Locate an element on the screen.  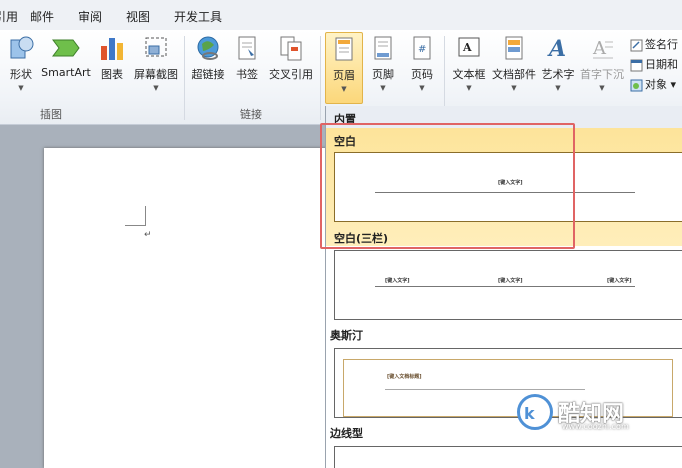
object-label: 对象 is located at coordinates (656, 84).